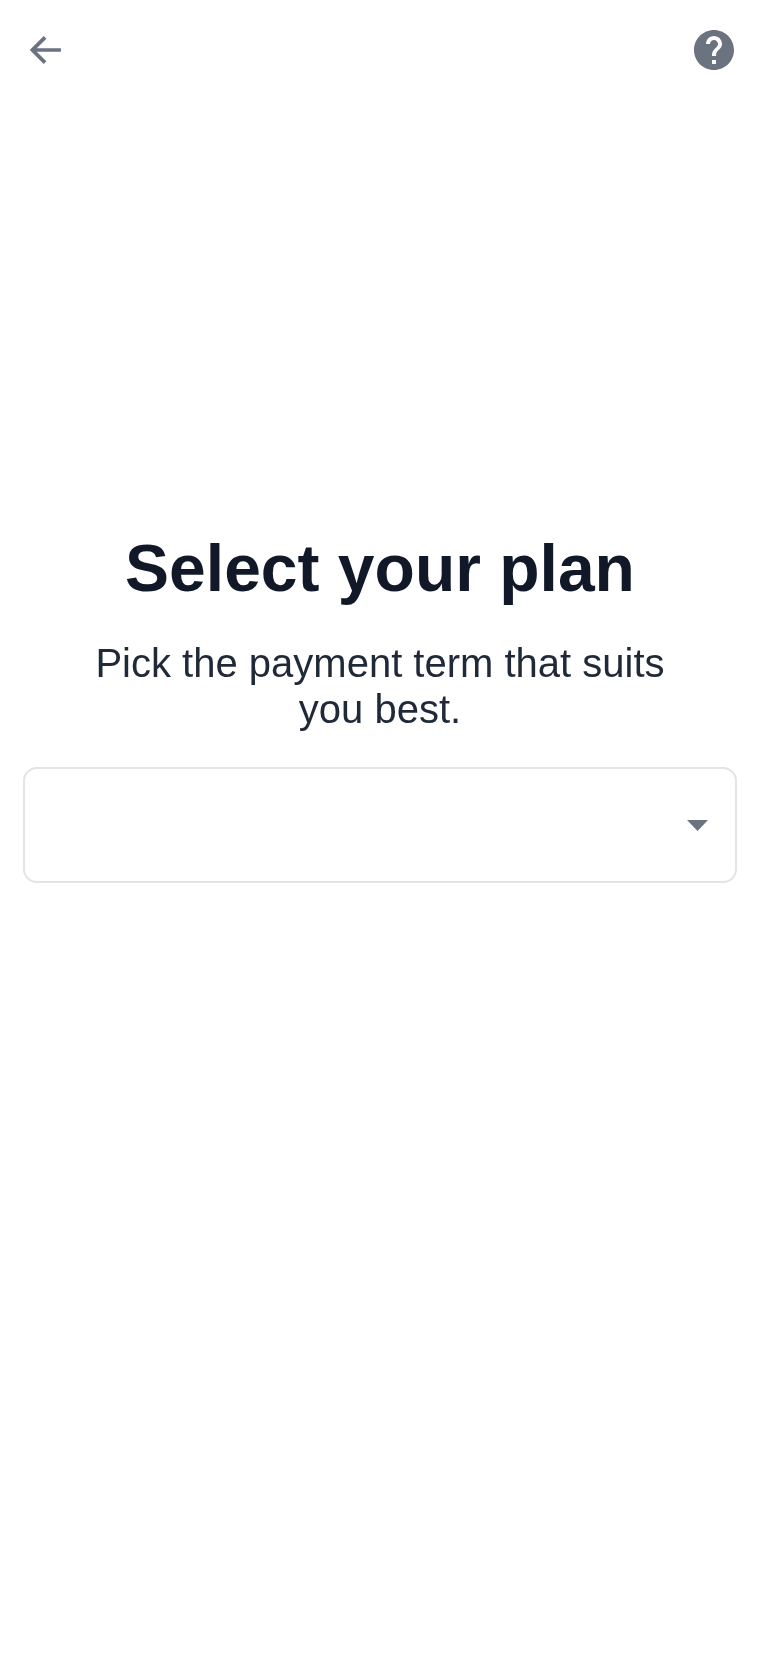 The height and width of the screenshot is (1664, 760). I want to click on page-subtitle: Pick the payment term that suits you best., so click(380, 686).